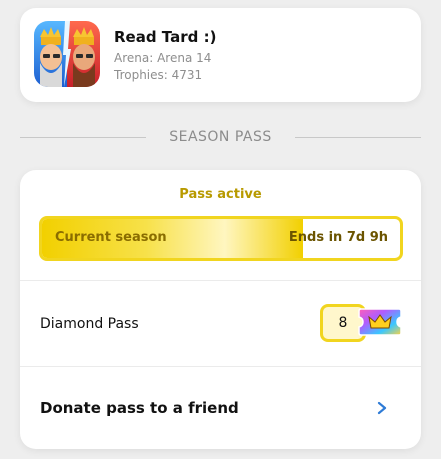 Image resolution: width=441 pixels, height=459 pixels. Describe the element at coordinates (89, 324) in the screenshot. I see `diamond-pass-label: Diamond Pass` at that location.